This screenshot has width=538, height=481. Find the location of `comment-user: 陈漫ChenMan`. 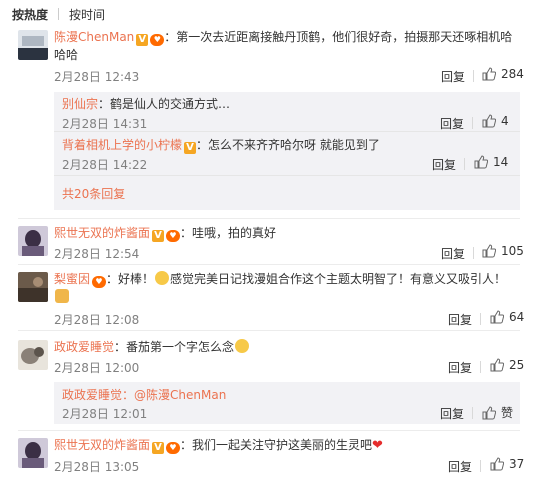

comment-user: 陈漫ChenMan is located at coordinates (94, 37).